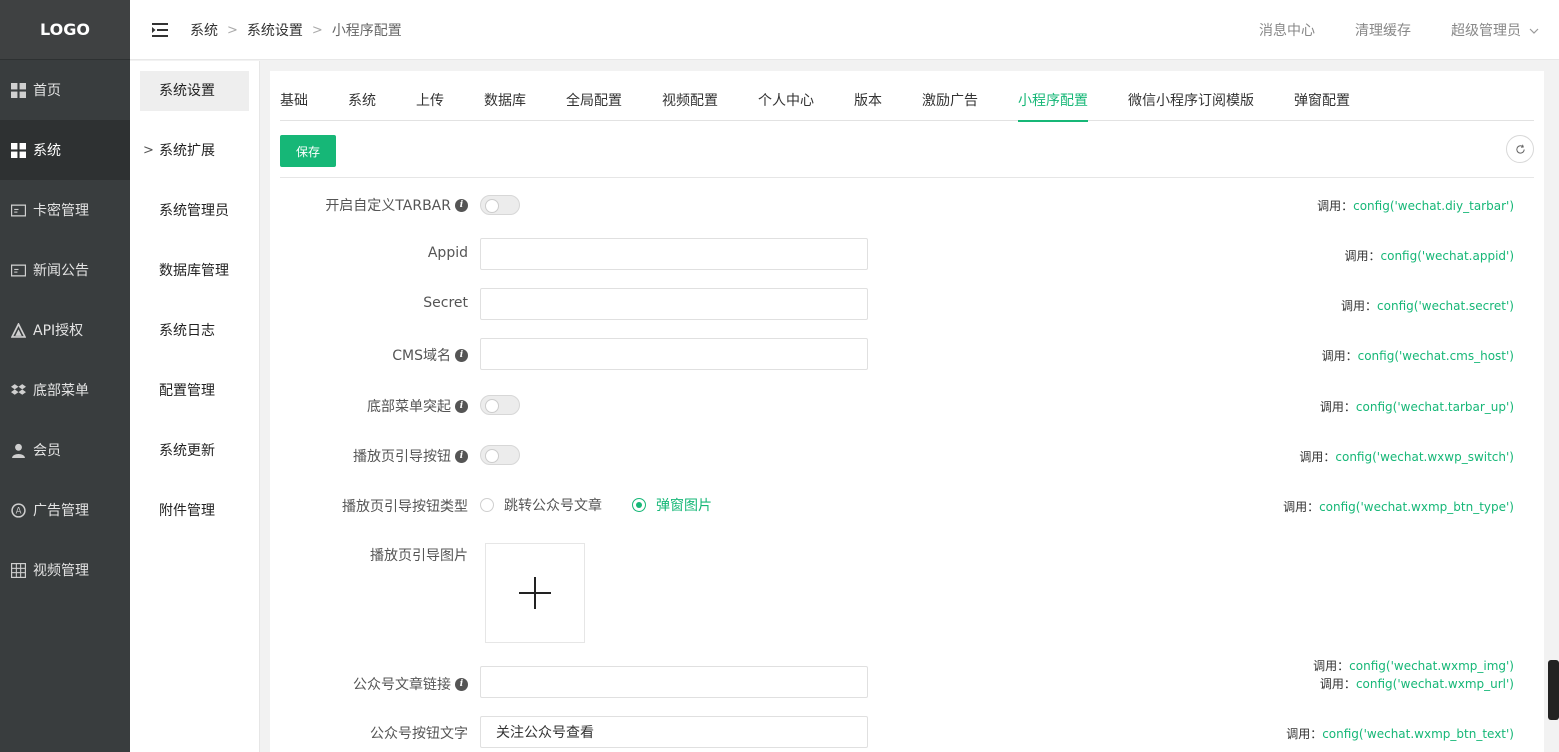 The image size is (1559, 752). I want to click on field-label: CMS域名 i, so click(430, 355).